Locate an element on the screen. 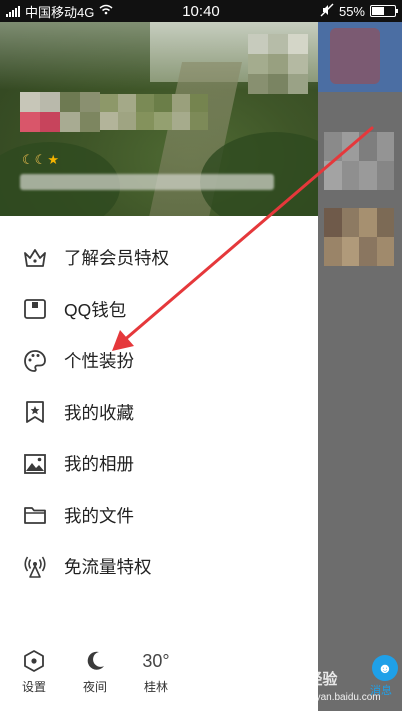 The height and width of the screenshot is (711, 402). menu-item-label: QQ钱包 is located at coordinates (95, 309).